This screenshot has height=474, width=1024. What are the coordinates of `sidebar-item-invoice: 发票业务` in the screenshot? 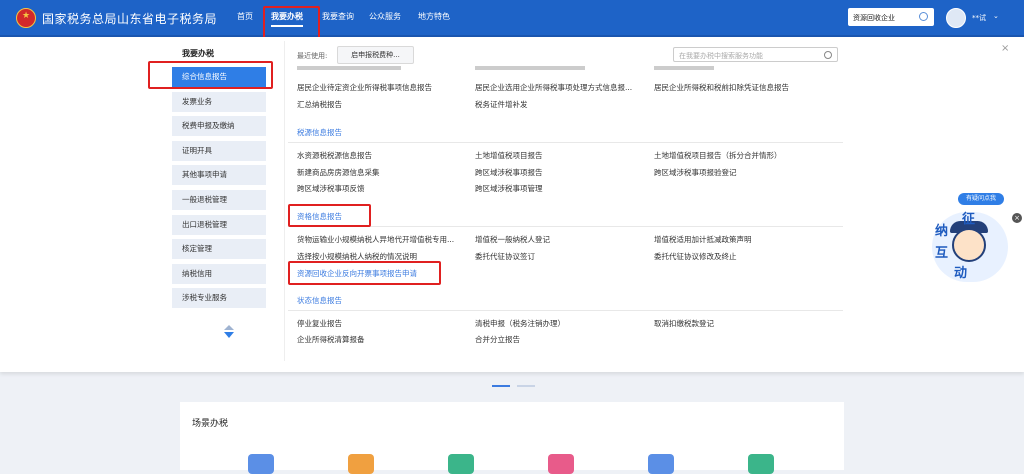 It's located at (219, 102).